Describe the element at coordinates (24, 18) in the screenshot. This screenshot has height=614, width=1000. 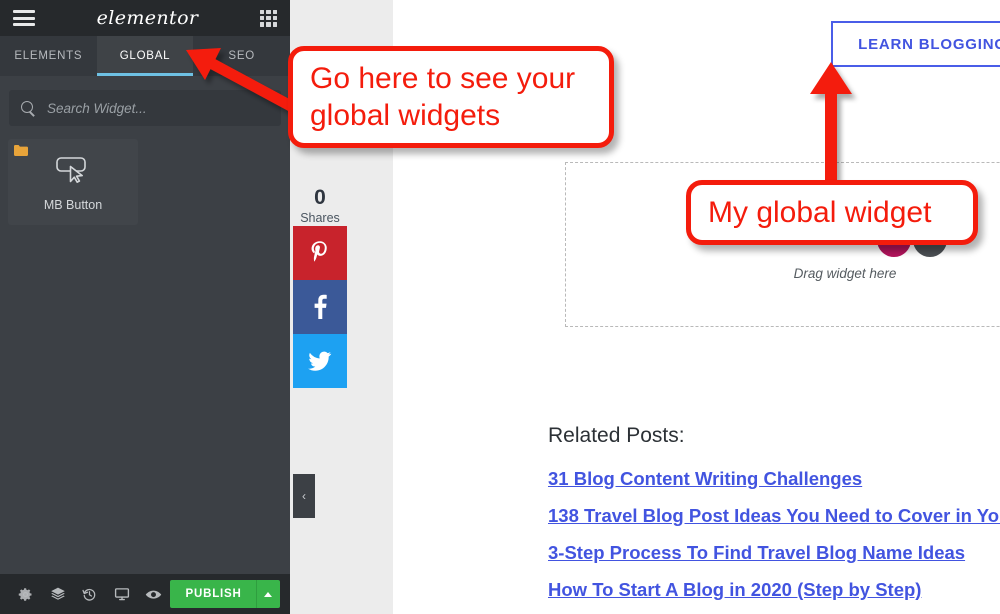
I see `hamburger-icon` at that location.